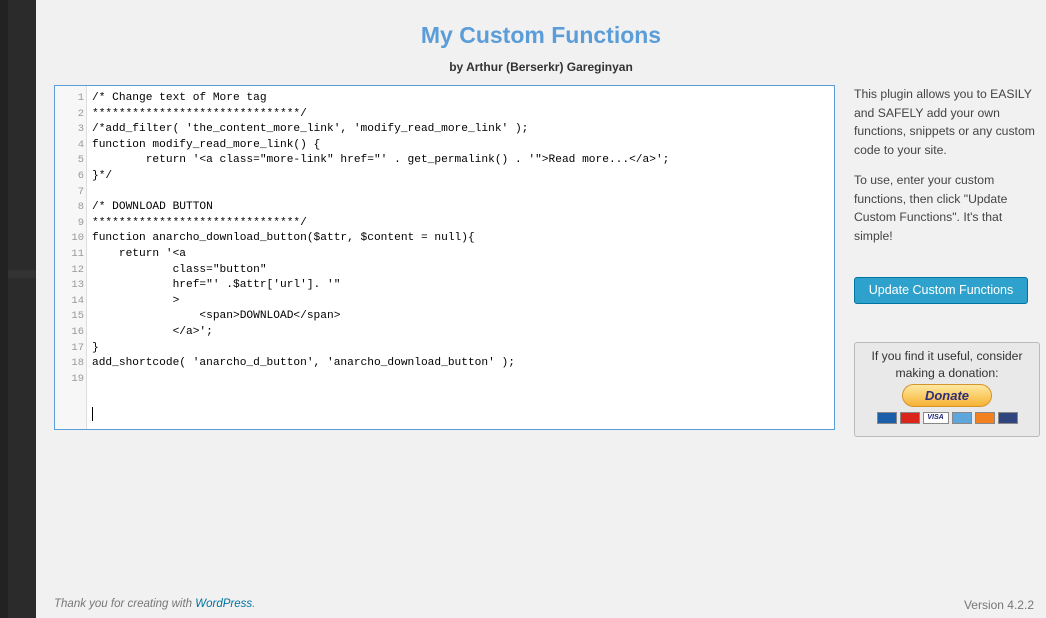  What do you see at coordinates (935, 418) in the screenshot?
I see `visa-card-icon: VISA` at bounding box center [935, 418].